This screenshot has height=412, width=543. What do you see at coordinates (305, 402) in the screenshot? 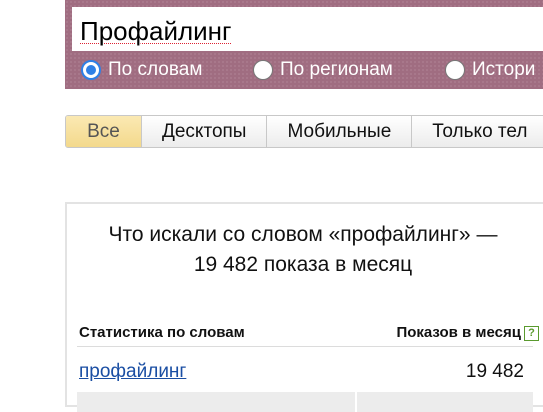
I see `table-row` at bounding box center [305, 402].